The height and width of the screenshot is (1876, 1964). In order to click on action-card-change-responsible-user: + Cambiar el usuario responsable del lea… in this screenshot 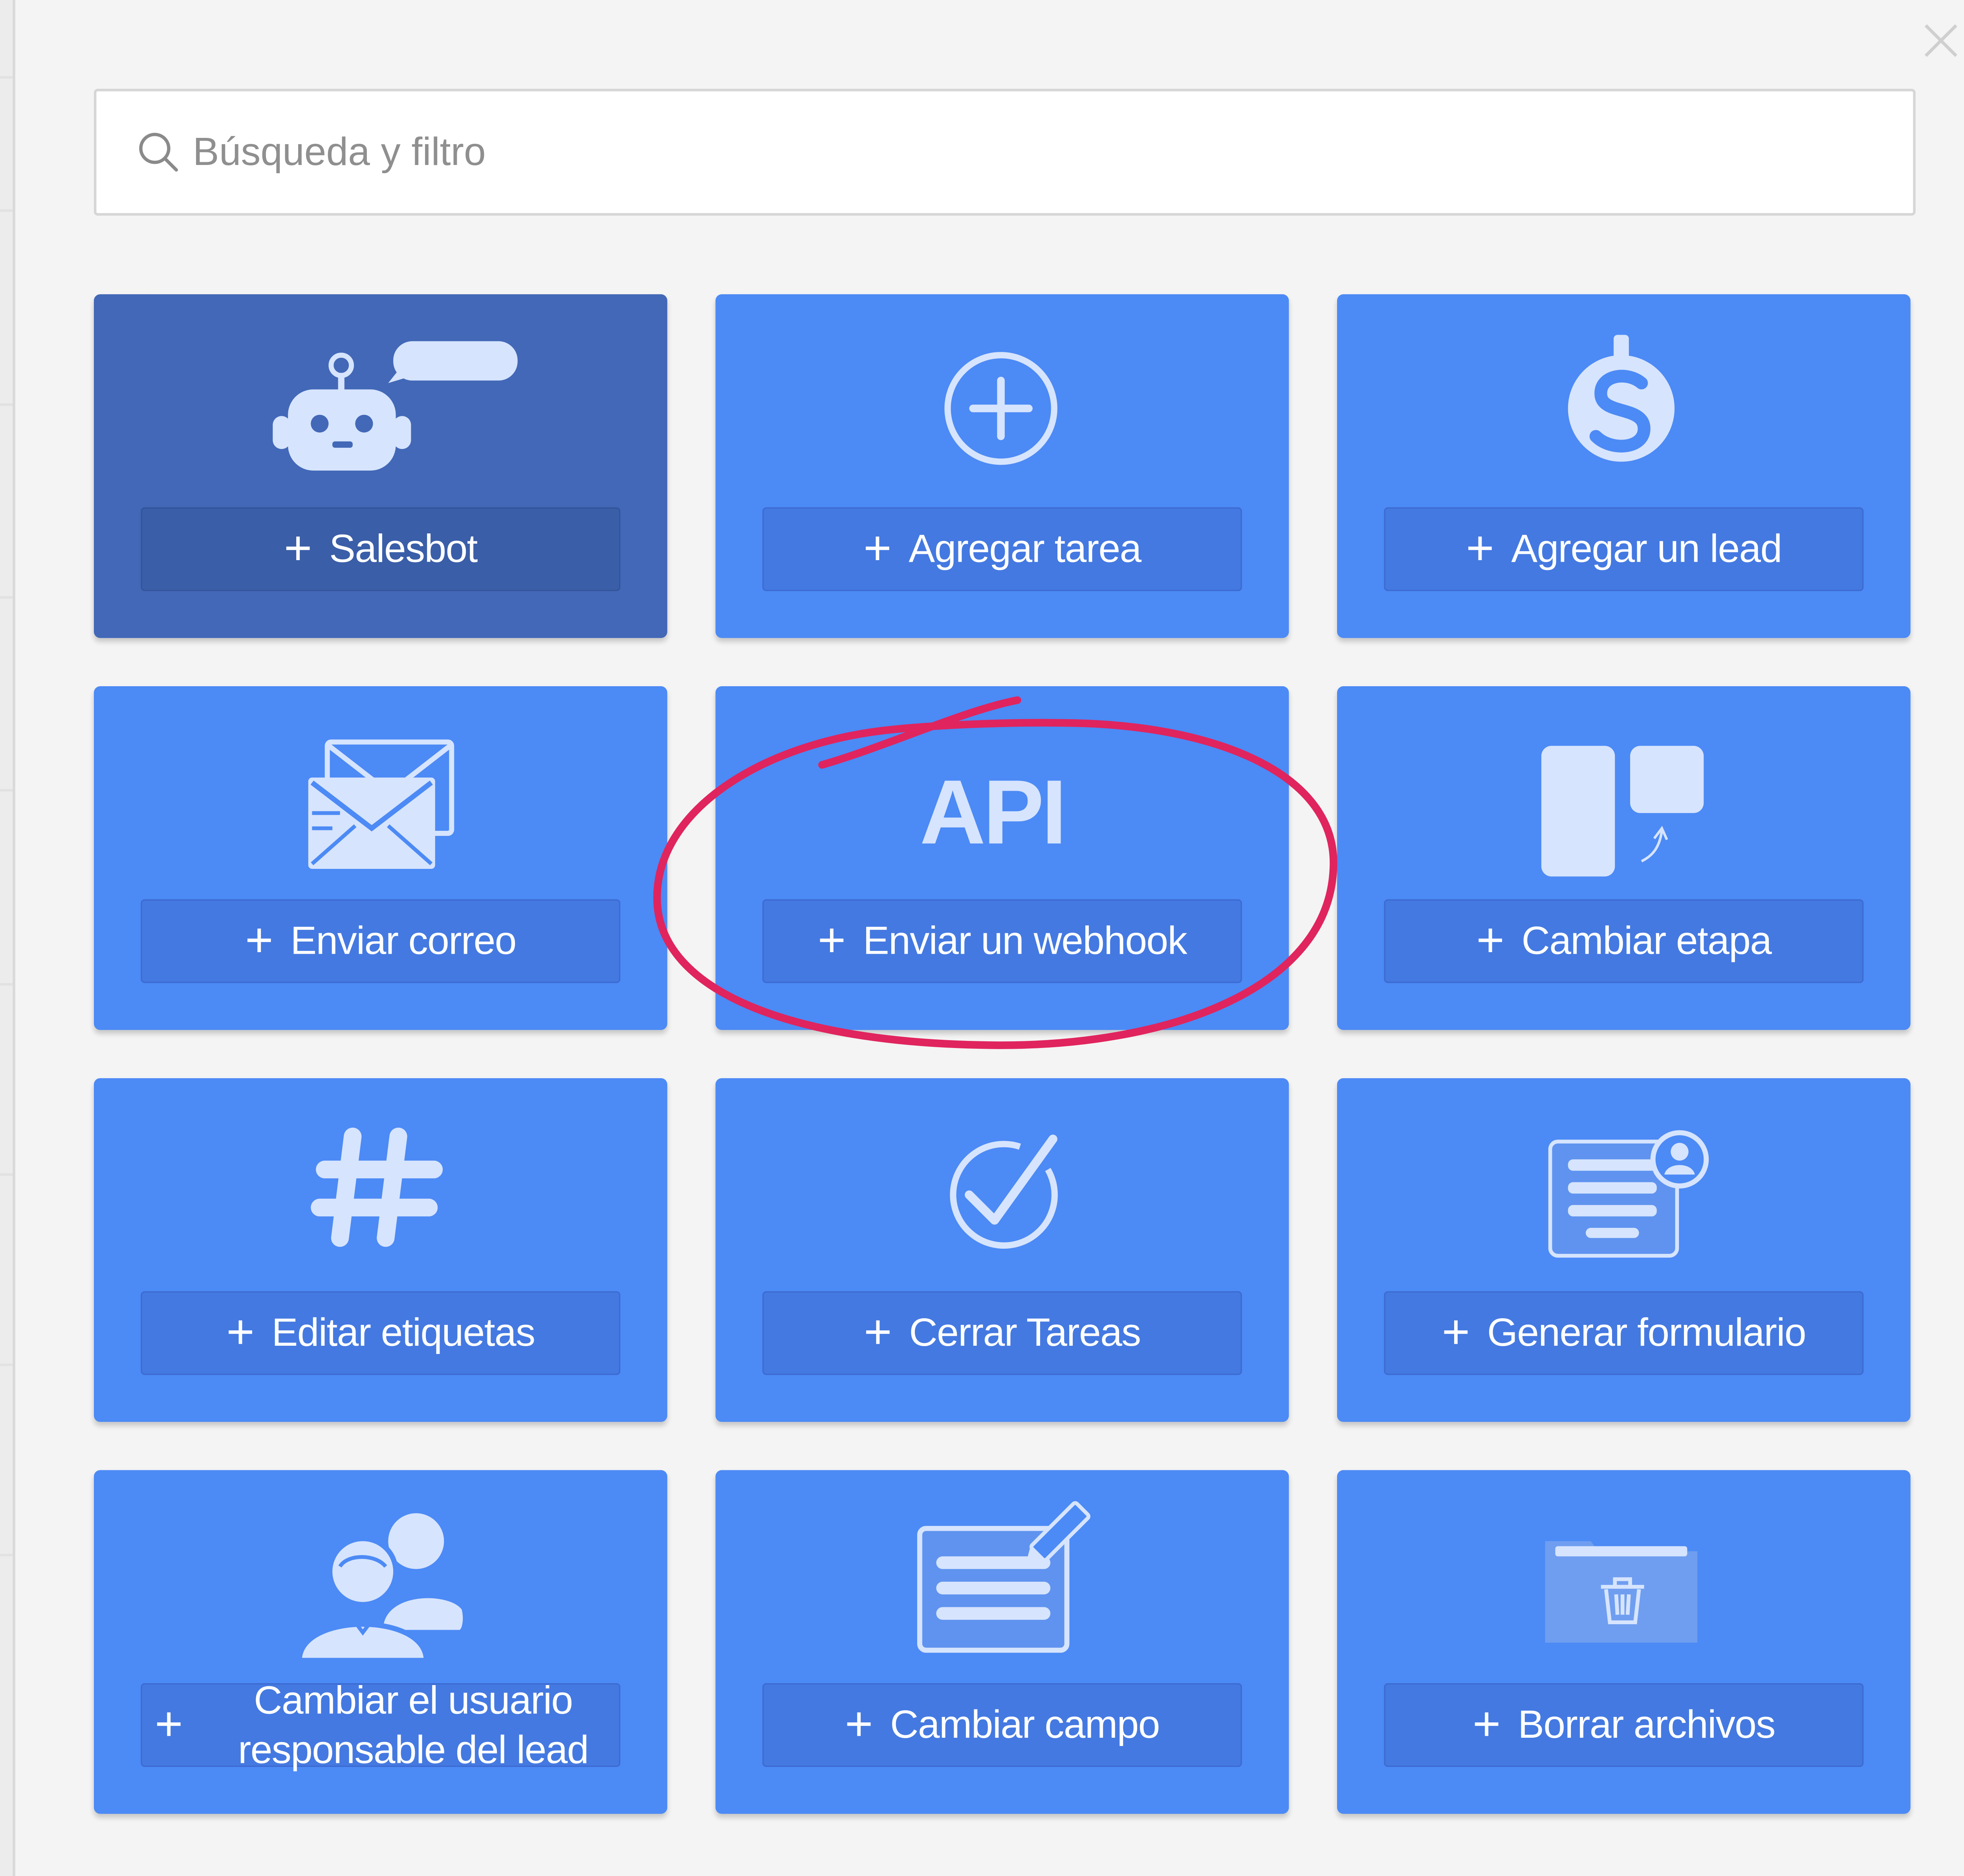, I will do `click(380, 1642)`.